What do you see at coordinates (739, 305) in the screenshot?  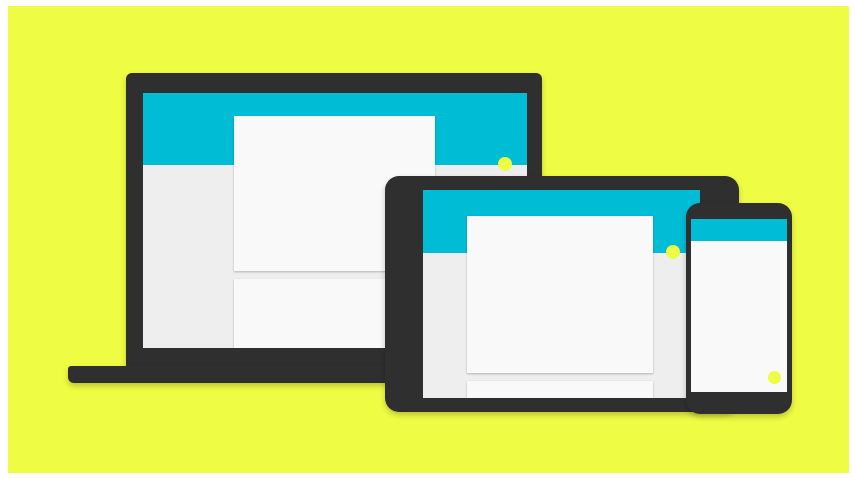 I see `phone-screen` at bounding box center [739, 305].